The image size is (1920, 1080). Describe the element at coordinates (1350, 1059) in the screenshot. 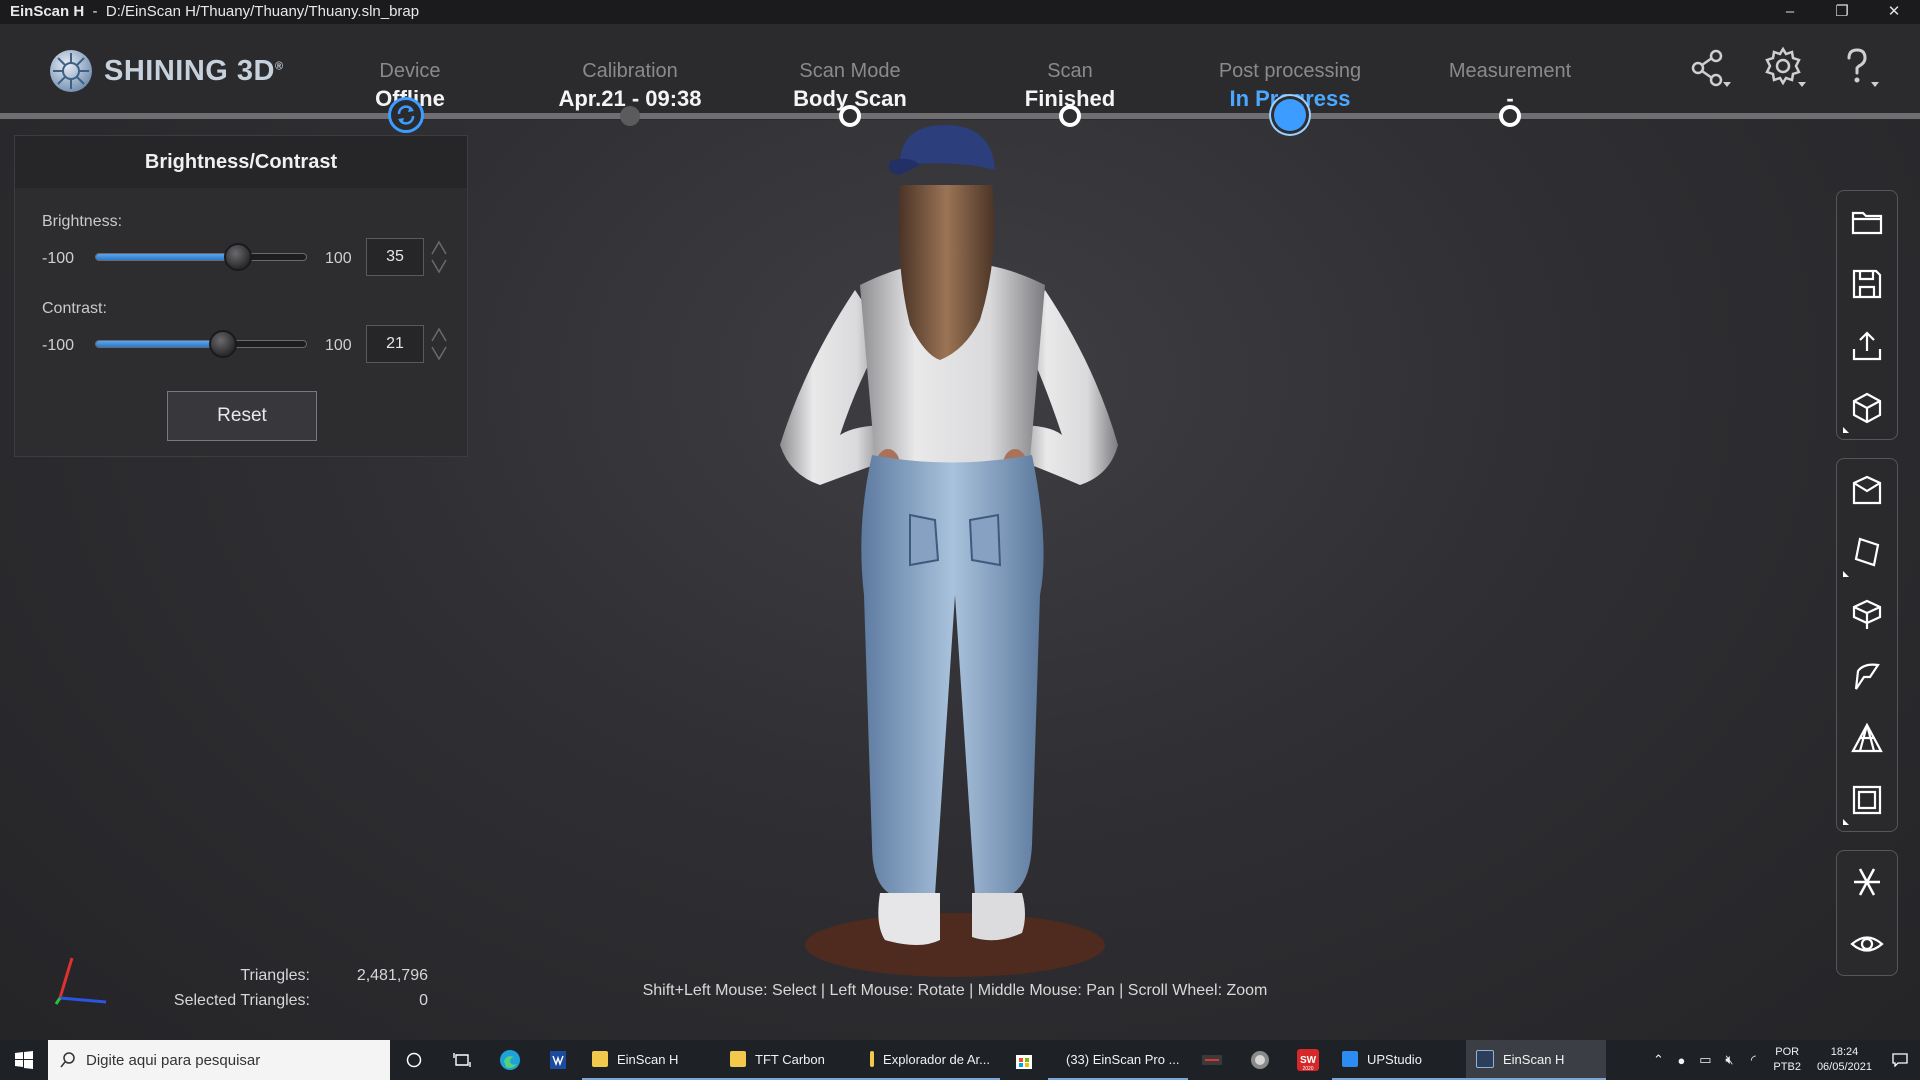

I see `upstudio-icon` at that location.